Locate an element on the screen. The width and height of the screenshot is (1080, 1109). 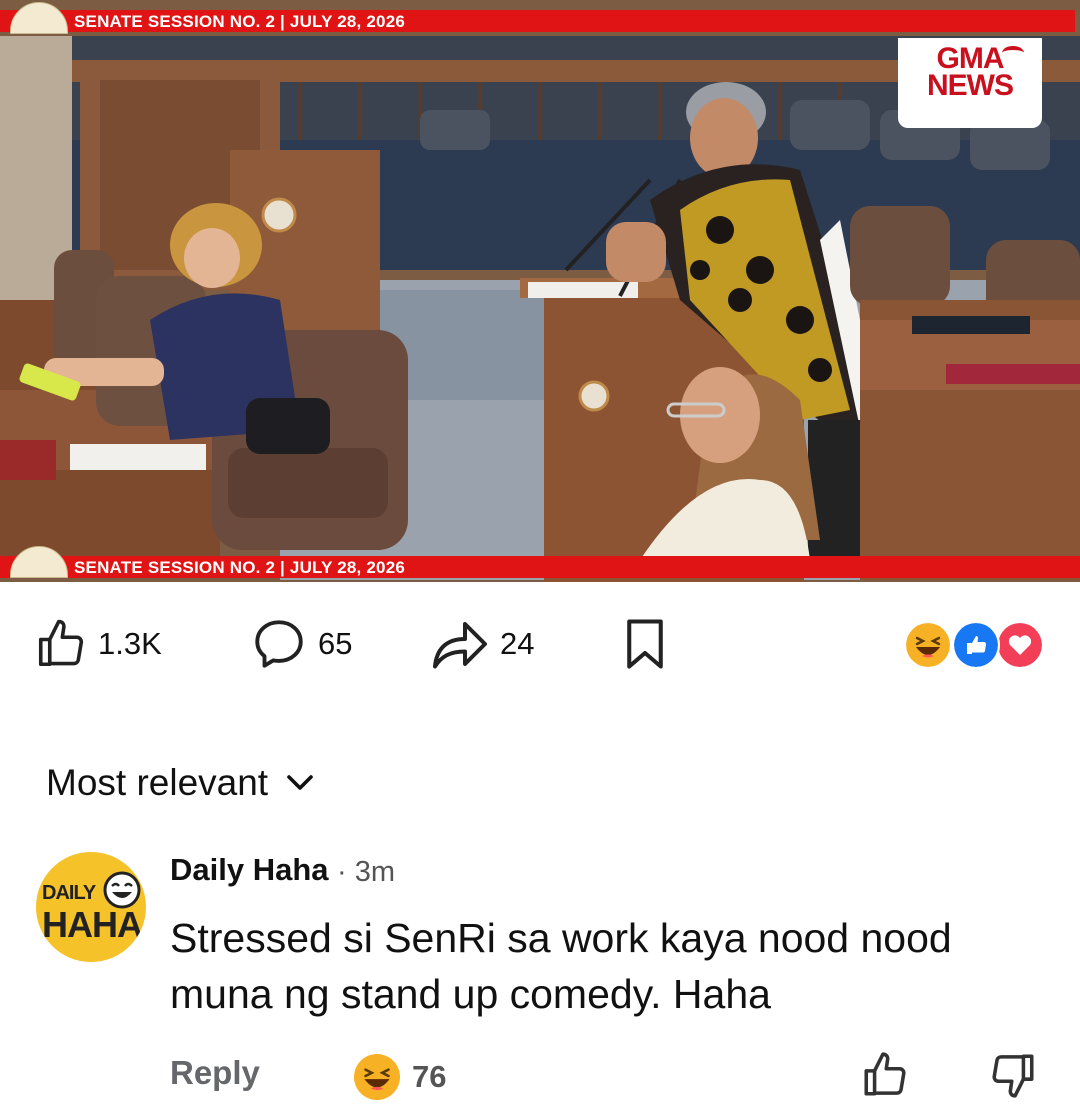
session-banner-top-text: SENATE SESSION NO. 2 | JULY 28, 2026 is located at coordinates (240, 21).